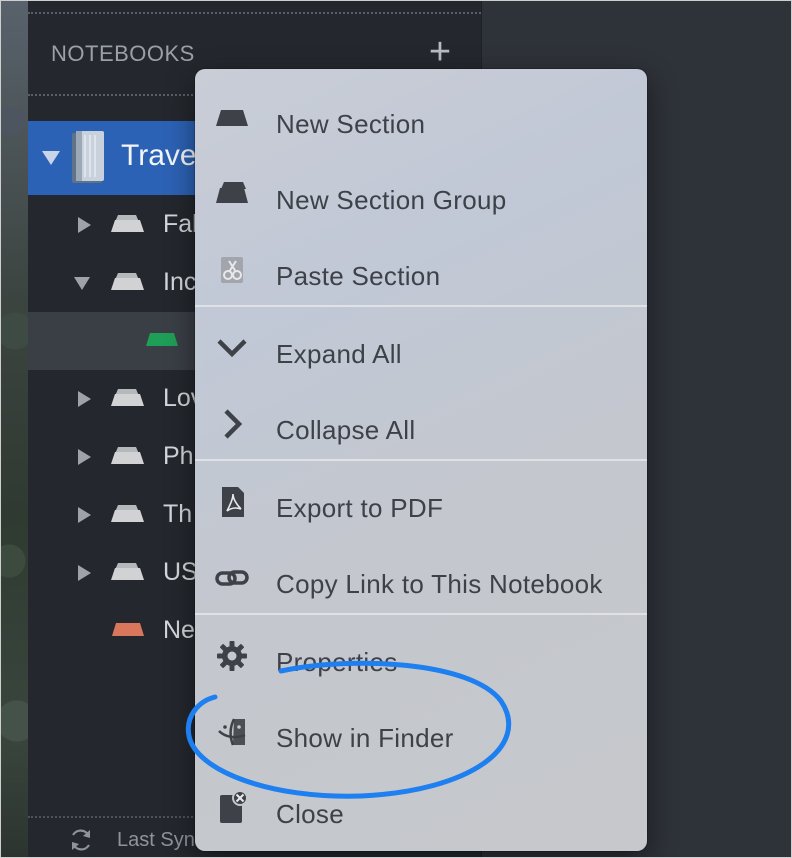  I want to click on chevron-right-icon, so click(233, 424).